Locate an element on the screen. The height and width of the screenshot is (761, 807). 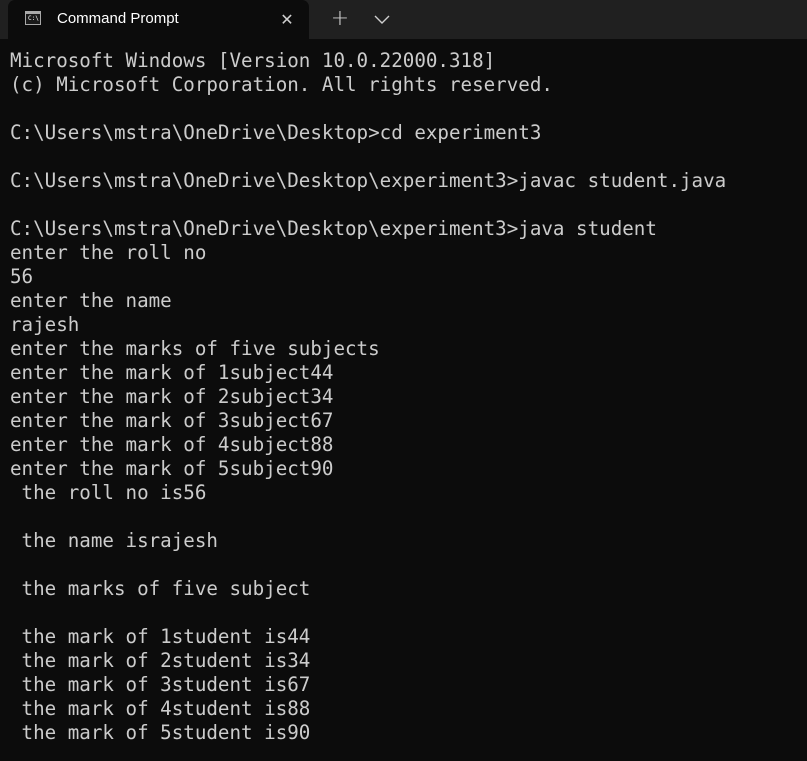
terminal-line: enter the name is located at coordinates (91, 300).